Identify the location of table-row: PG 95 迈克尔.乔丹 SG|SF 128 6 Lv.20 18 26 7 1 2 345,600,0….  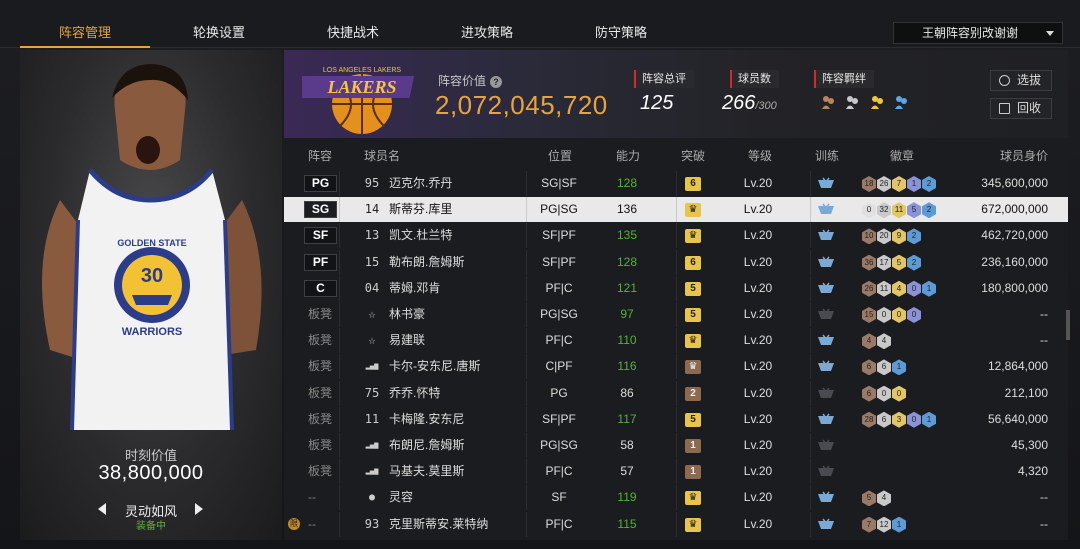
(676, 183).